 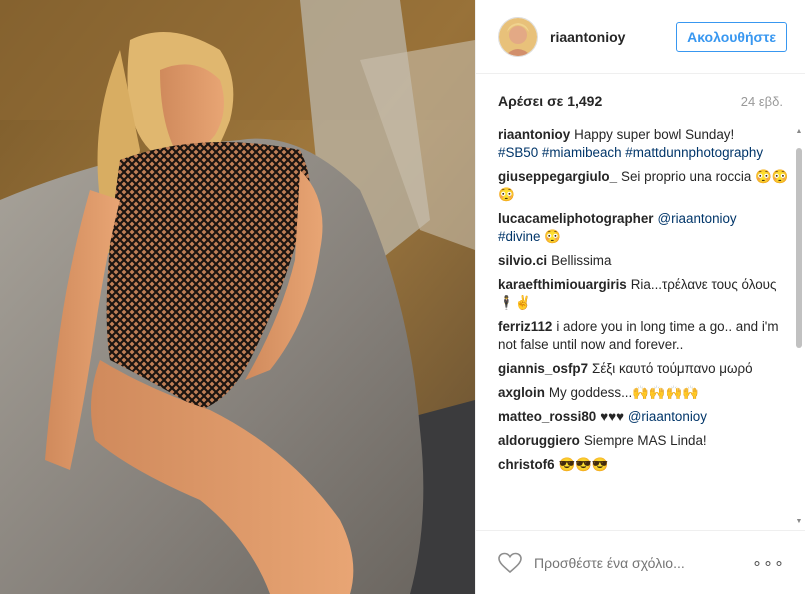 I want to click on post-header: riaantonioy Ακολουθήστε, so click(x=640, y=37).